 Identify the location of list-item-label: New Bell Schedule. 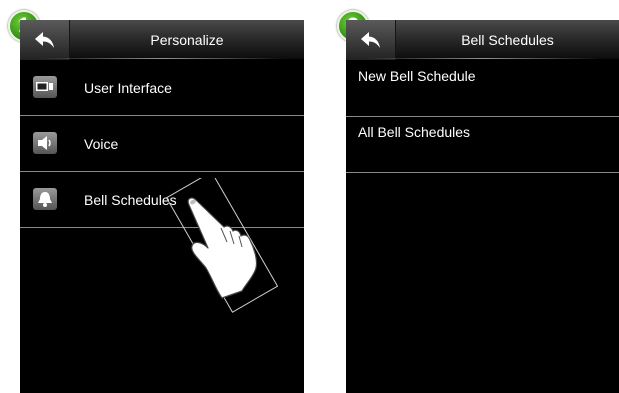
(417, 76).